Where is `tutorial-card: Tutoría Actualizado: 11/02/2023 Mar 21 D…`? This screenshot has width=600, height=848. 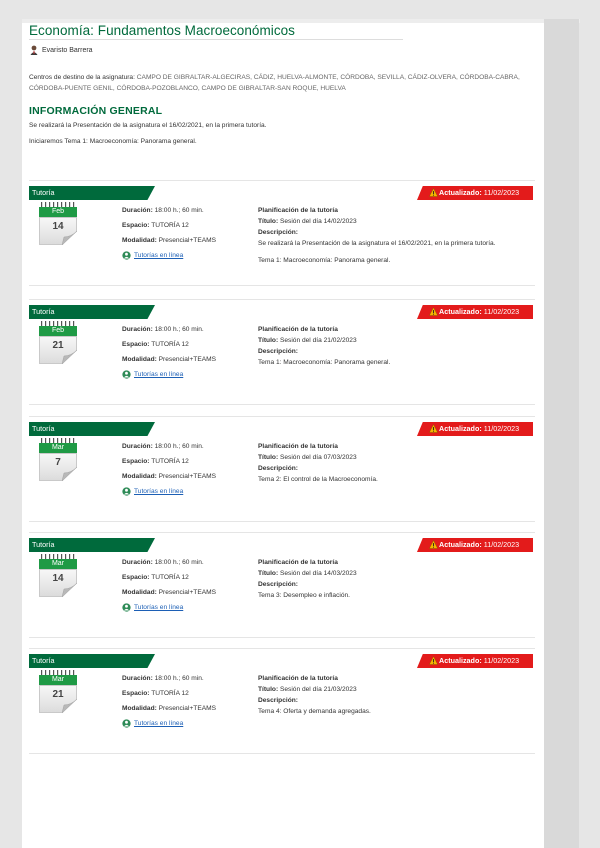 tutorial-card: Tutoría Actualizado: 11/02/2023 Mar 21 D… is located at coordinates (282, 701).